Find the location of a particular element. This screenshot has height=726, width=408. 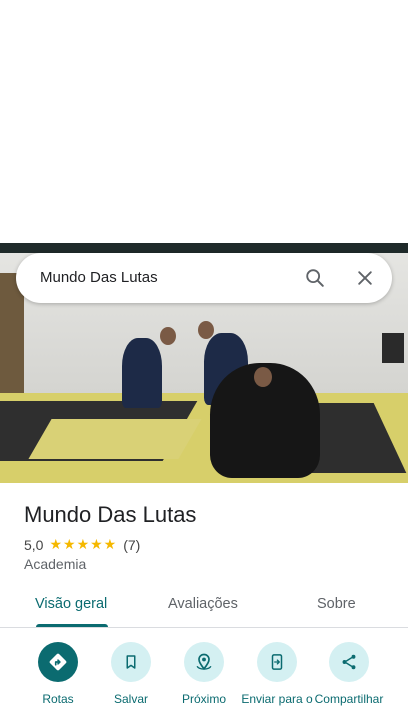

directions-label: Rotas is located at coordinates (58, 699).